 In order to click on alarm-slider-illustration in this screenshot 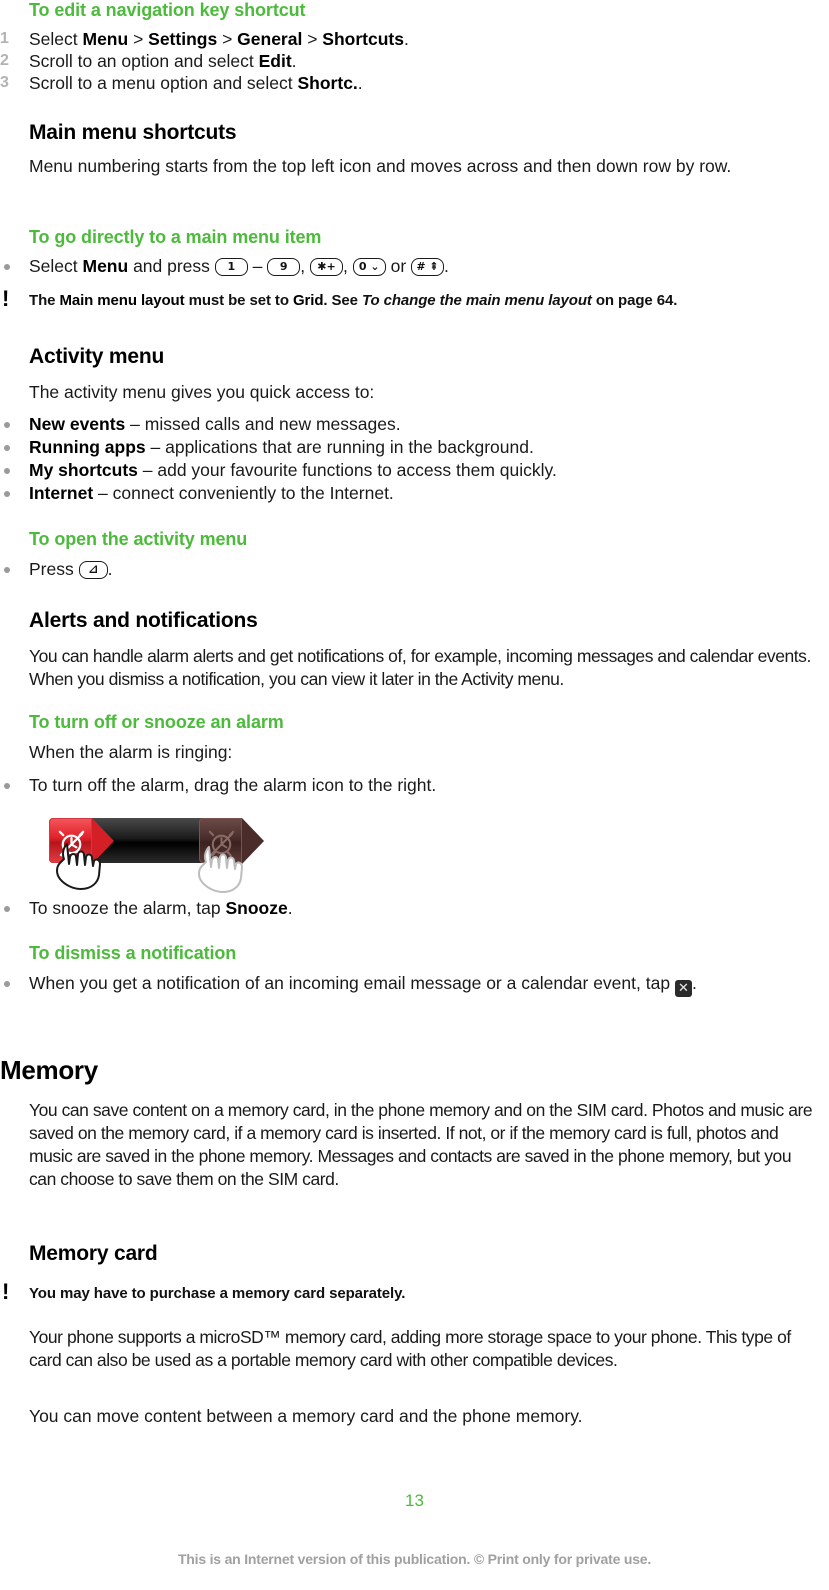, I will do `click(174, 854)`.